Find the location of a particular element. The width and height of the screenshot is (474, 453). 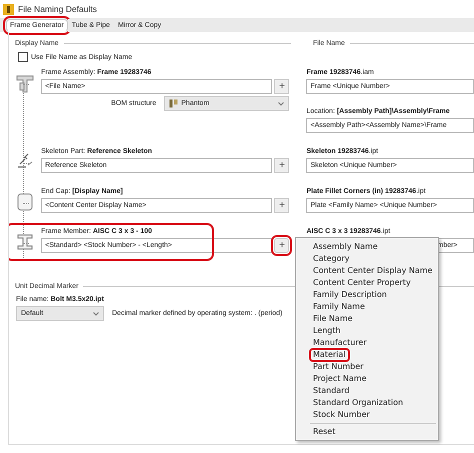

menu-item: Length is located at coordinates (367, 331).